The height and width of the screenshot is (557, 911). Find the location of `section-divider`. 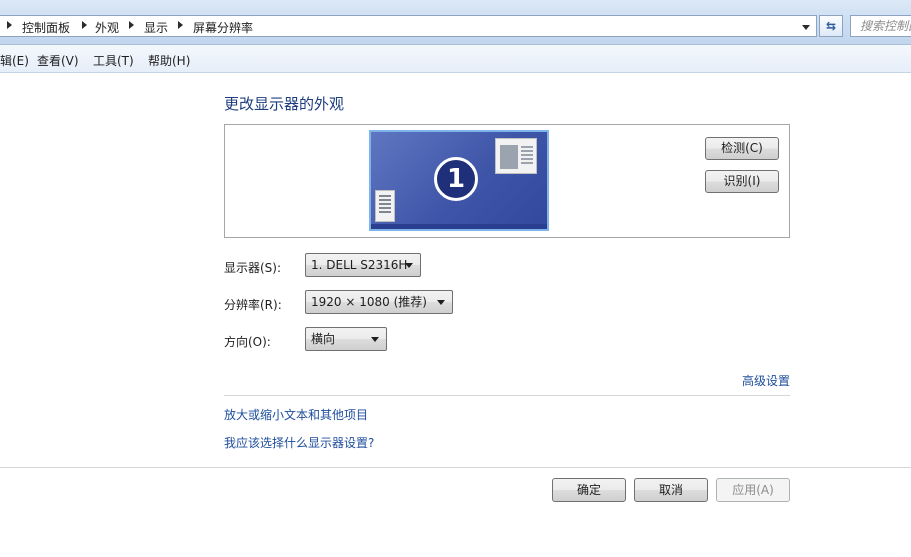

section-divider is located at coordinates (507, 395).